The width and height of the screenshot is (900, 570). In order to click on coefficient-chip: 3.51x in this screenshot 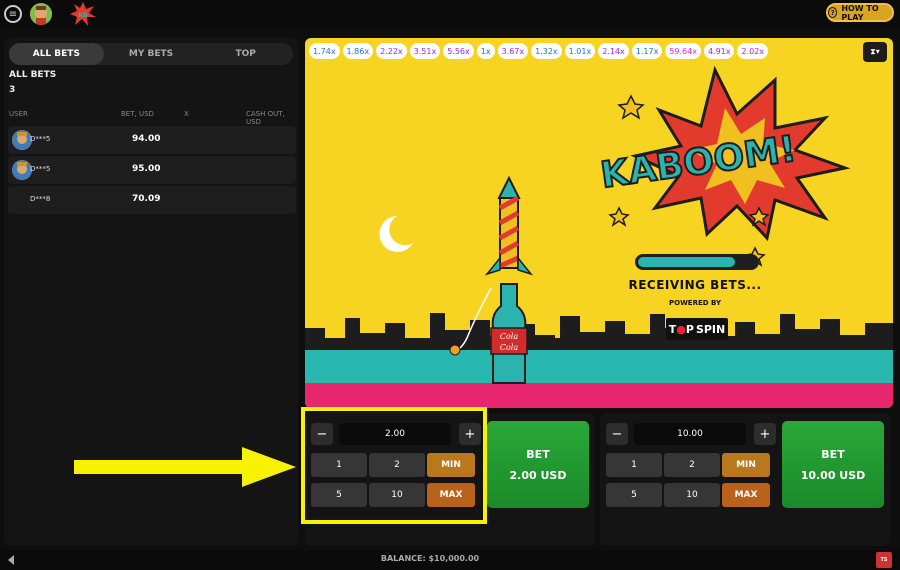, I will do `click(425, 51)`.